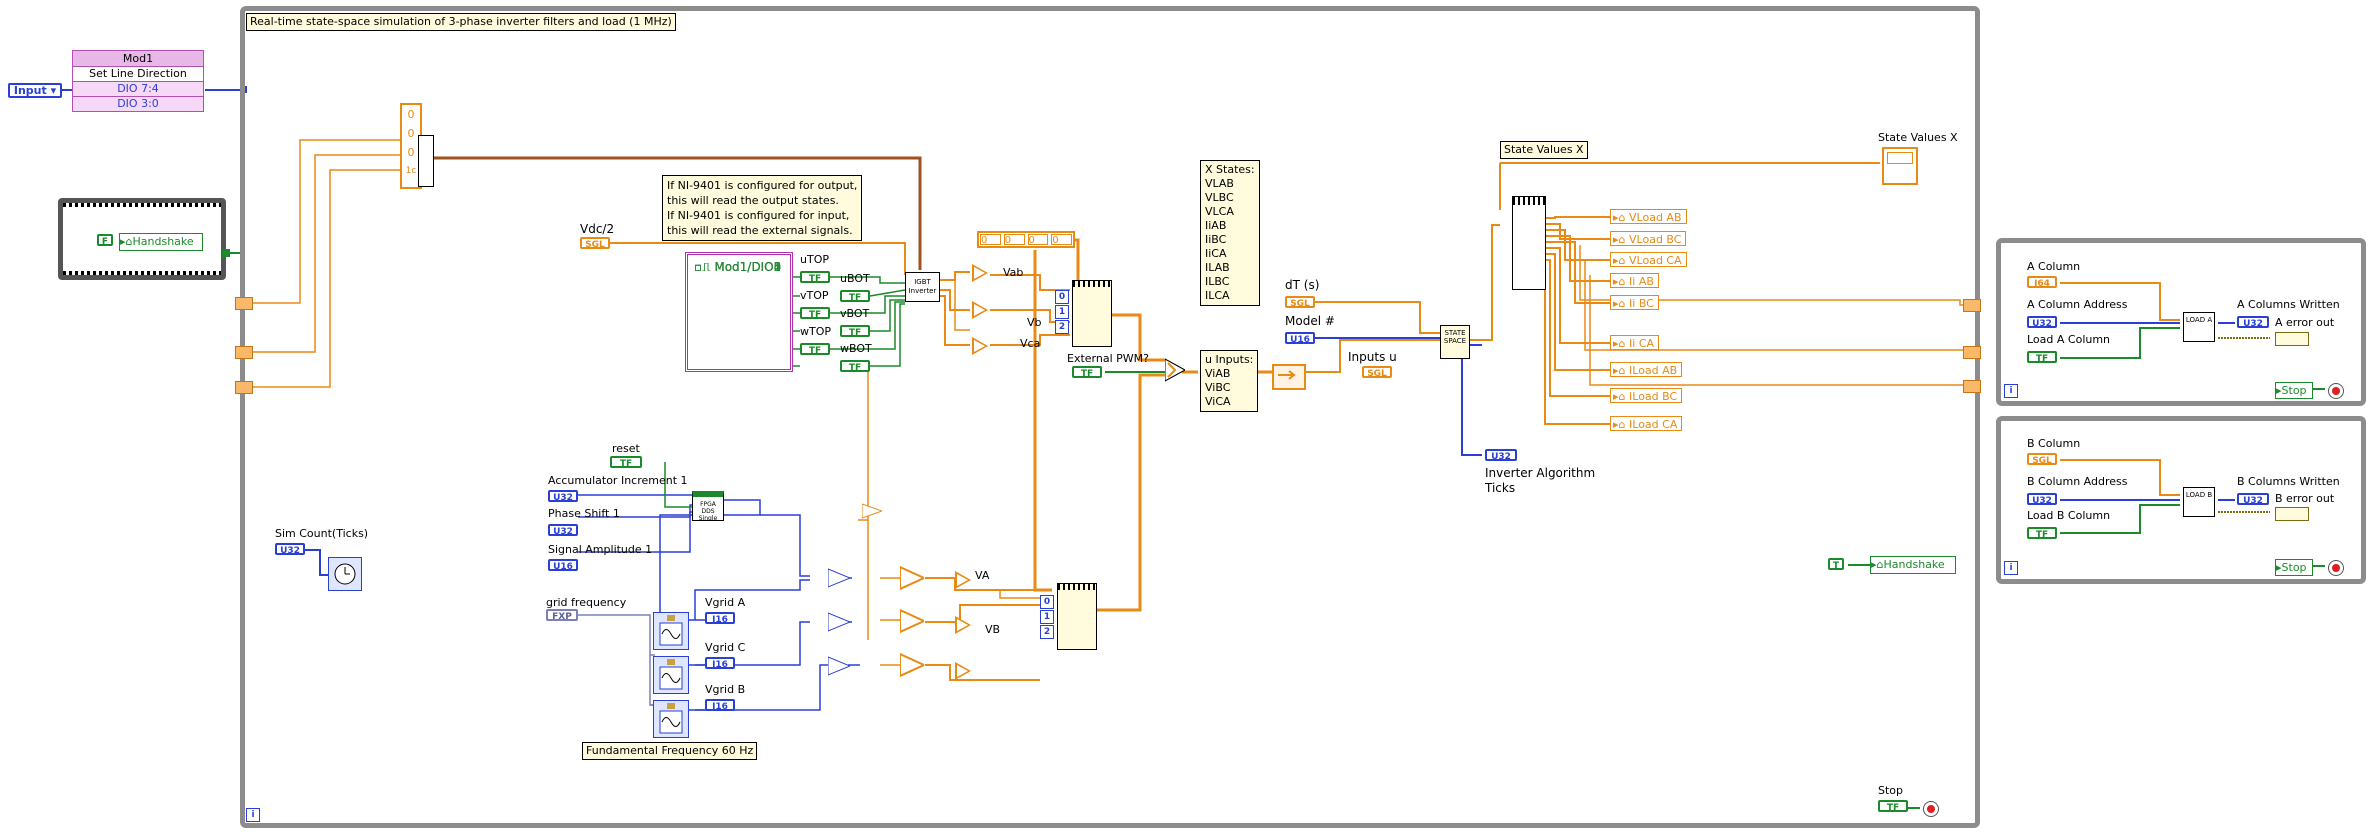 The width and height of the screenshot is (2371, 835). I want to click on output-iload-ca-label: ILoad CA, so click(1653, 424).